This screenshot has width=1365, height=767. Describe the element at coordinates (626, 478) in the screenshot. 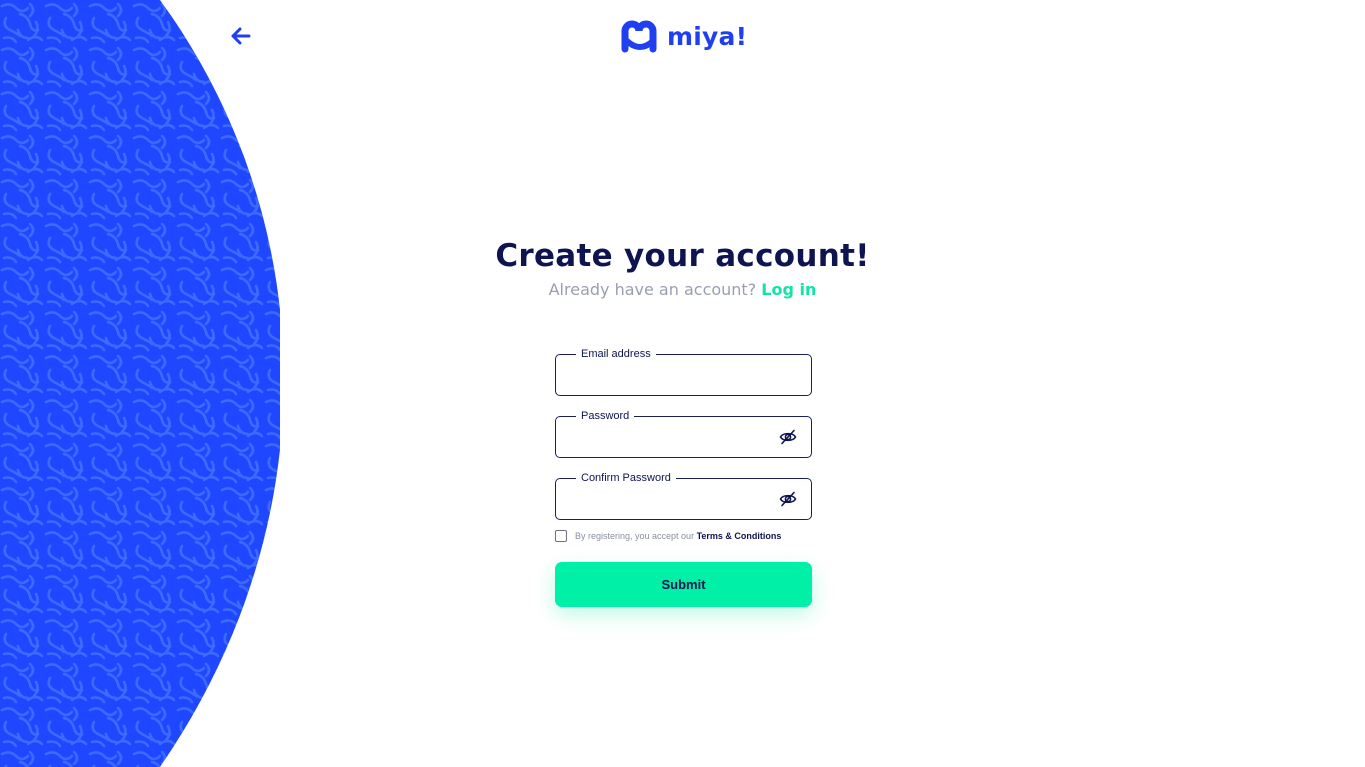

I see `confirm-password-label: Confirm Password` at that location.